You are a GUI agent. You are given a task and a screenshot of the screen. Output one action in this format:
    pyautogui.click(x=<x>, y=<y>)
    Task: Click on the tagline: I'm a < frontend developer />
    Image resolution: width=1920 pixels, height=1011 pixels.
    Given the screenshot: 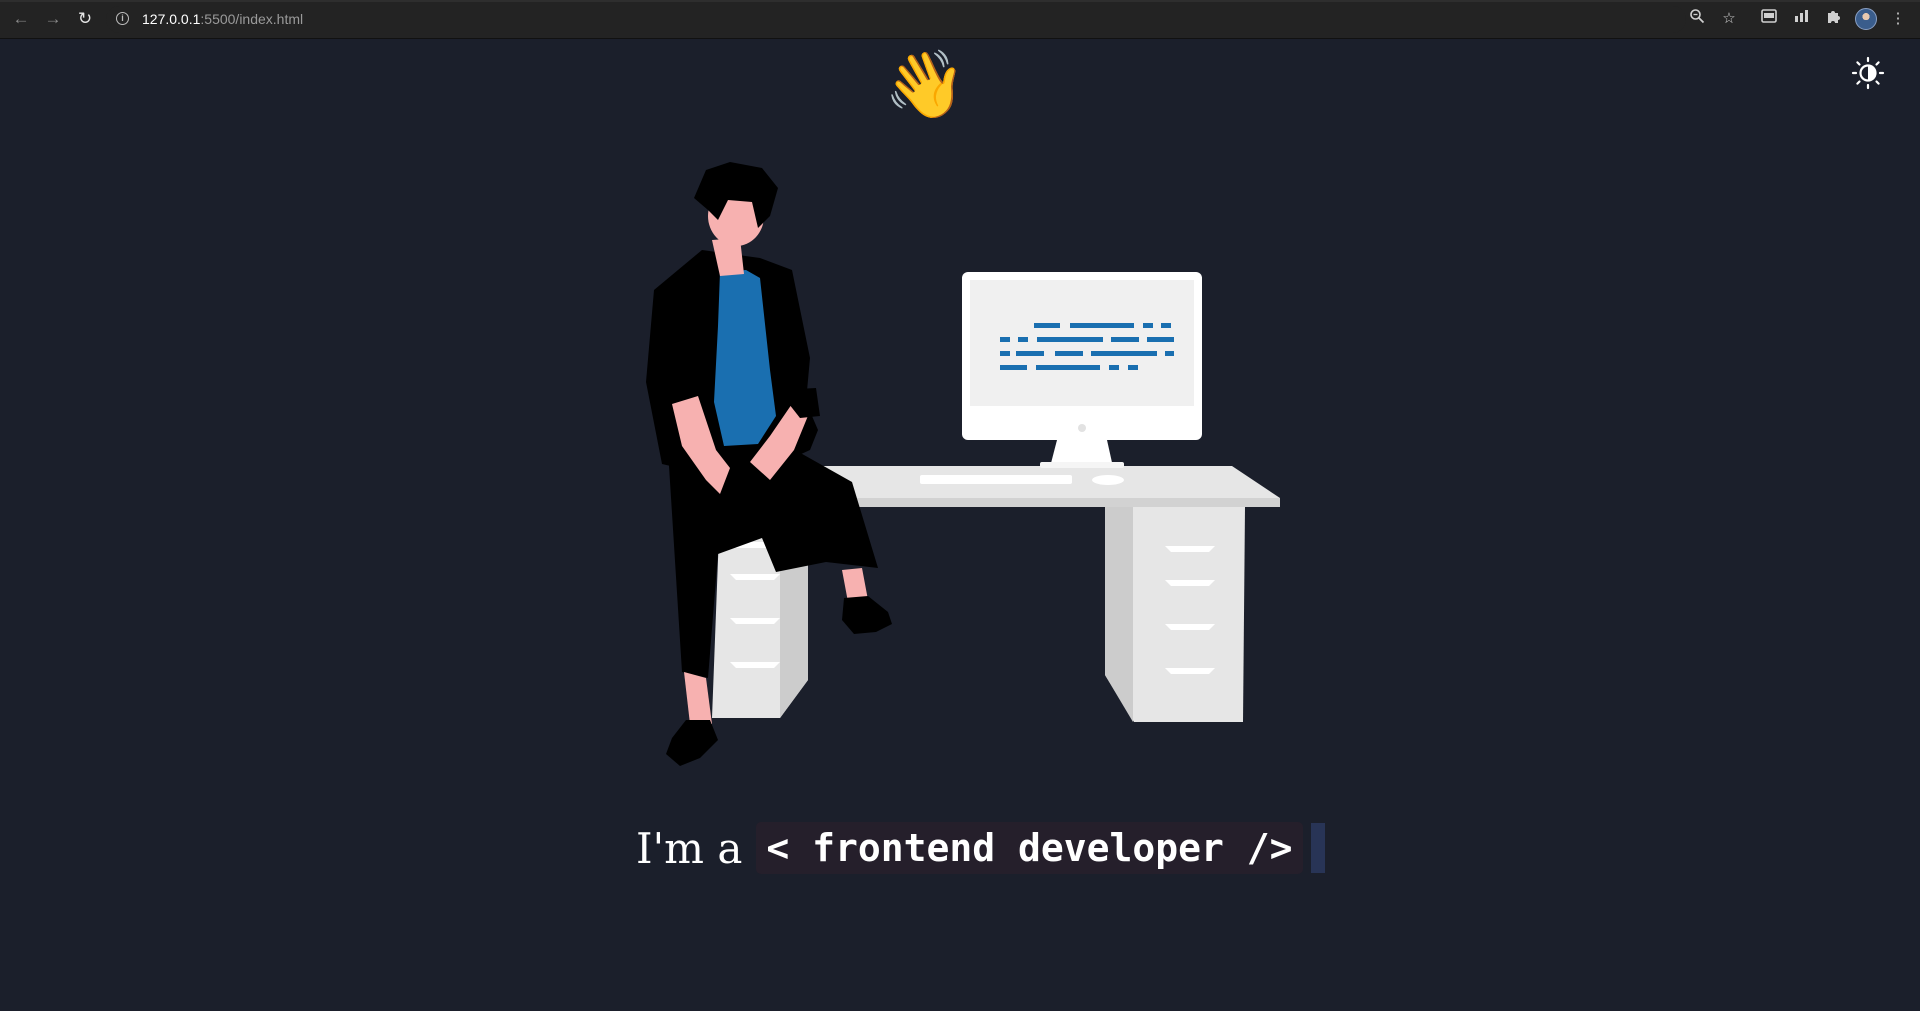 What is the action you would take?
    pyautogui.click(x=980, y=848)
    